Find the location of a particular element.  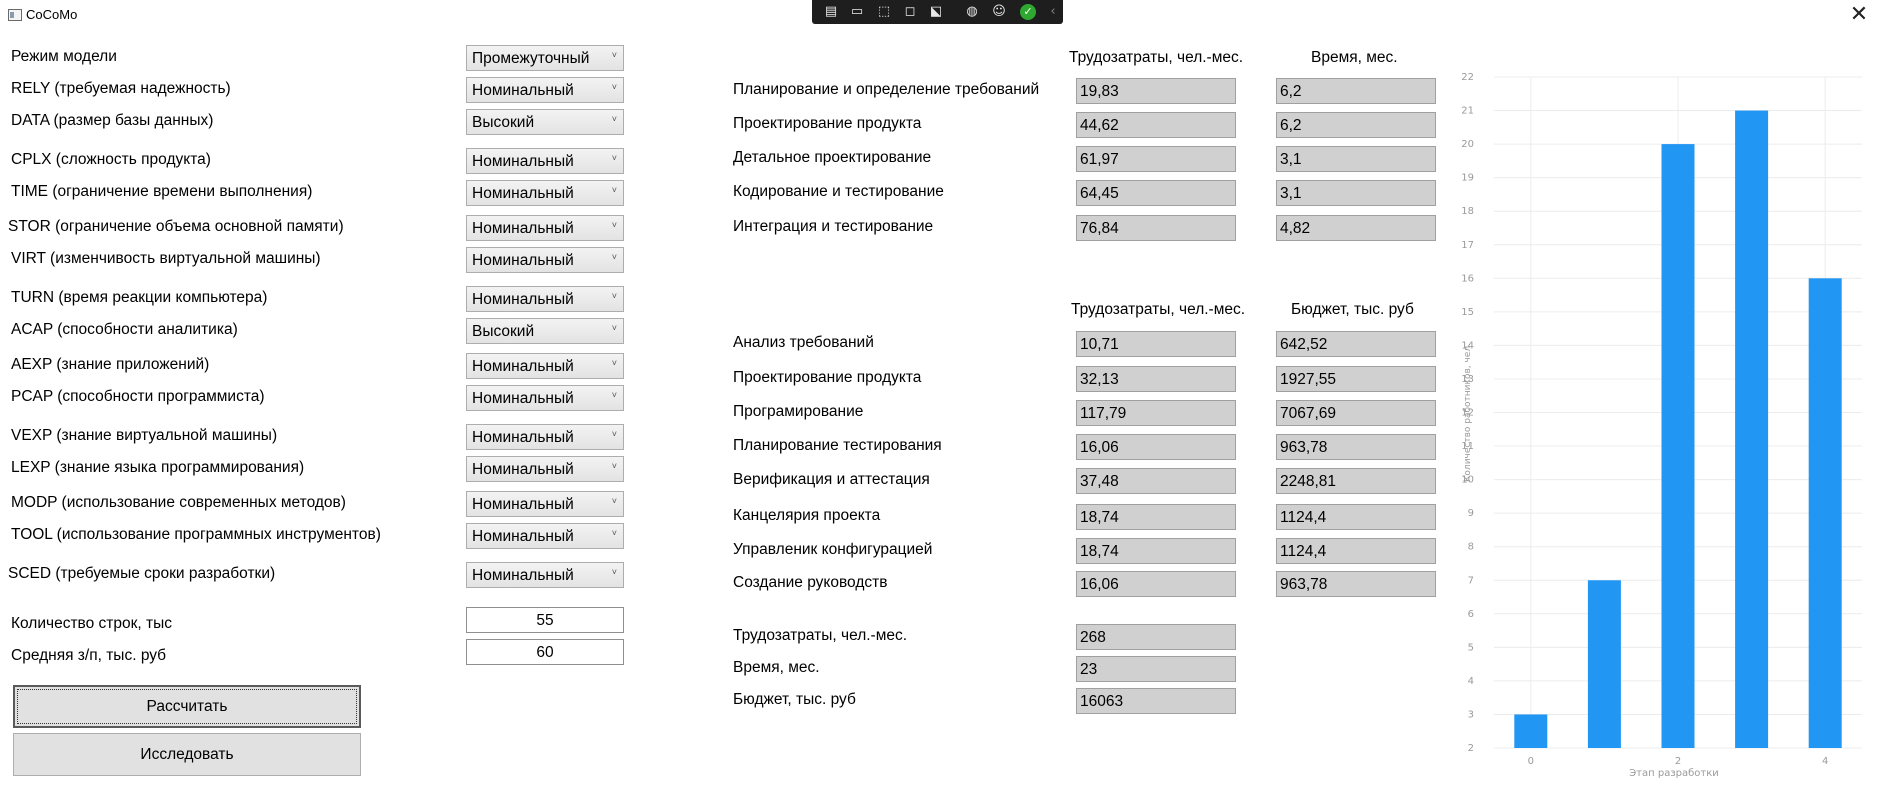

video-icon: ▭ is located at coordinates (857, 12).